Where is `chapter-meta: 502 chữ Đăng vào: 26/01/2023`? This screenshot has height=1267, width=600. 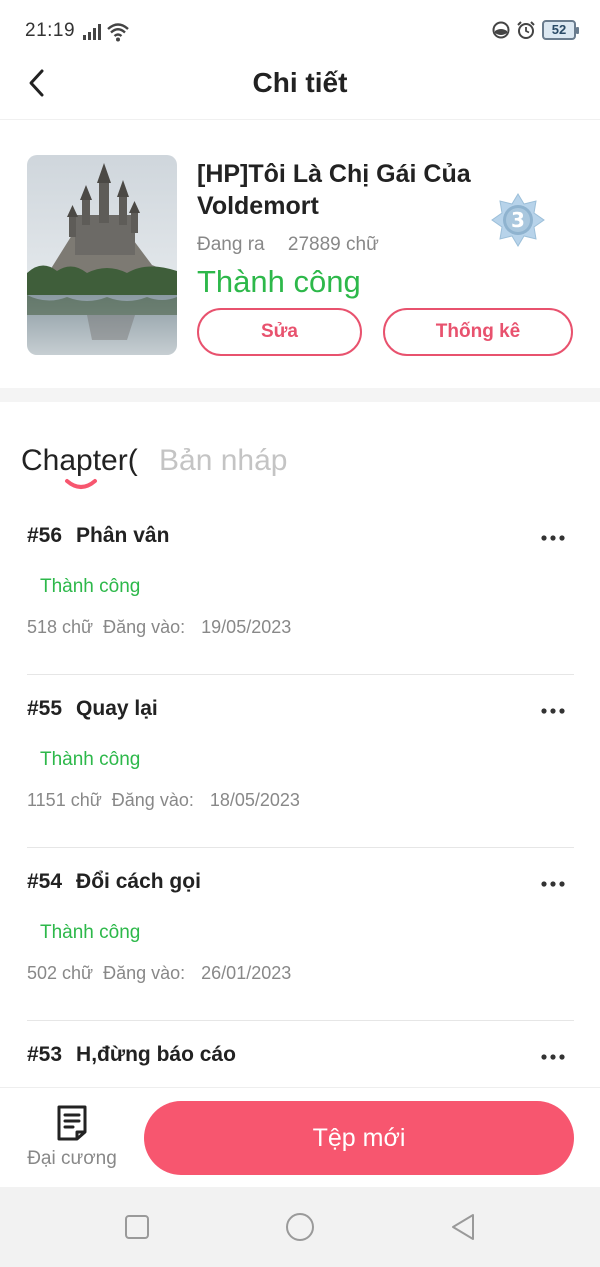
chapter-meta: 502 chữ Đăng vào: 26/01/2023 is located at coordinates (164, 973).